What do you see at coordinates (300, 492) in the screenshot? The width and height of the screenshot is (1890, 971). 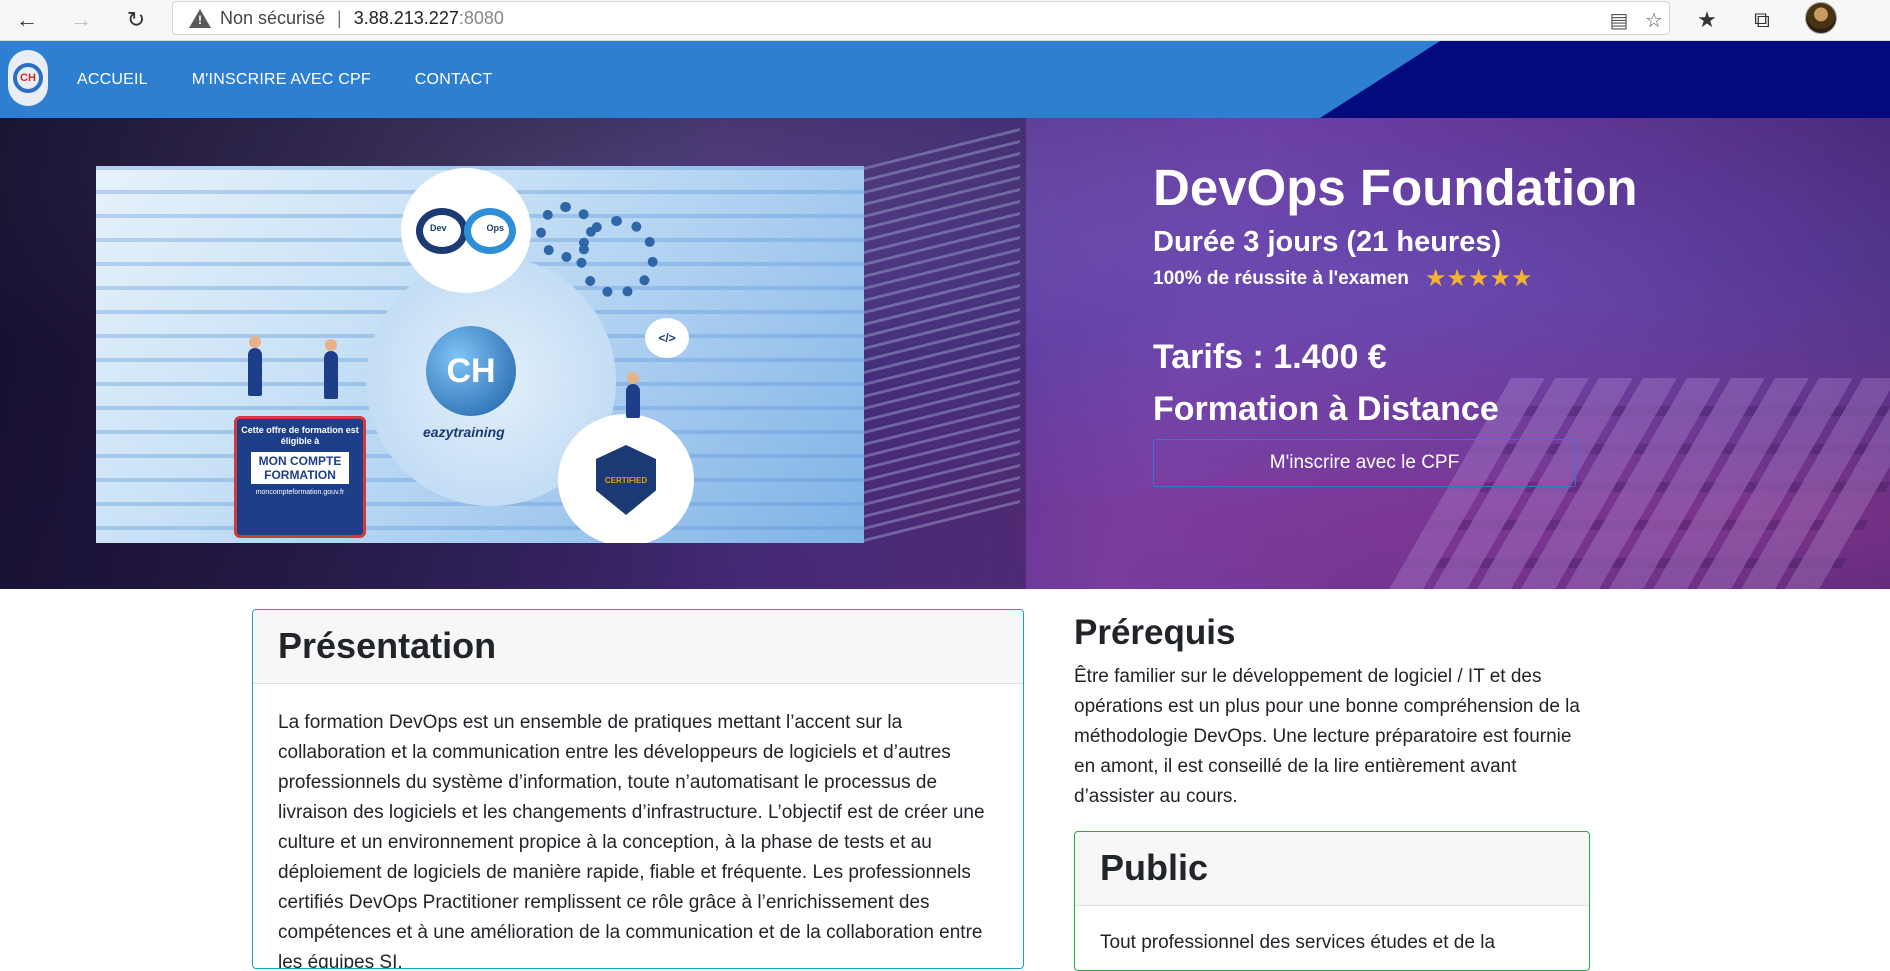 I see `cpf-url-text: moncompteformation.gouv.fr` at bounding box center [300, 492].